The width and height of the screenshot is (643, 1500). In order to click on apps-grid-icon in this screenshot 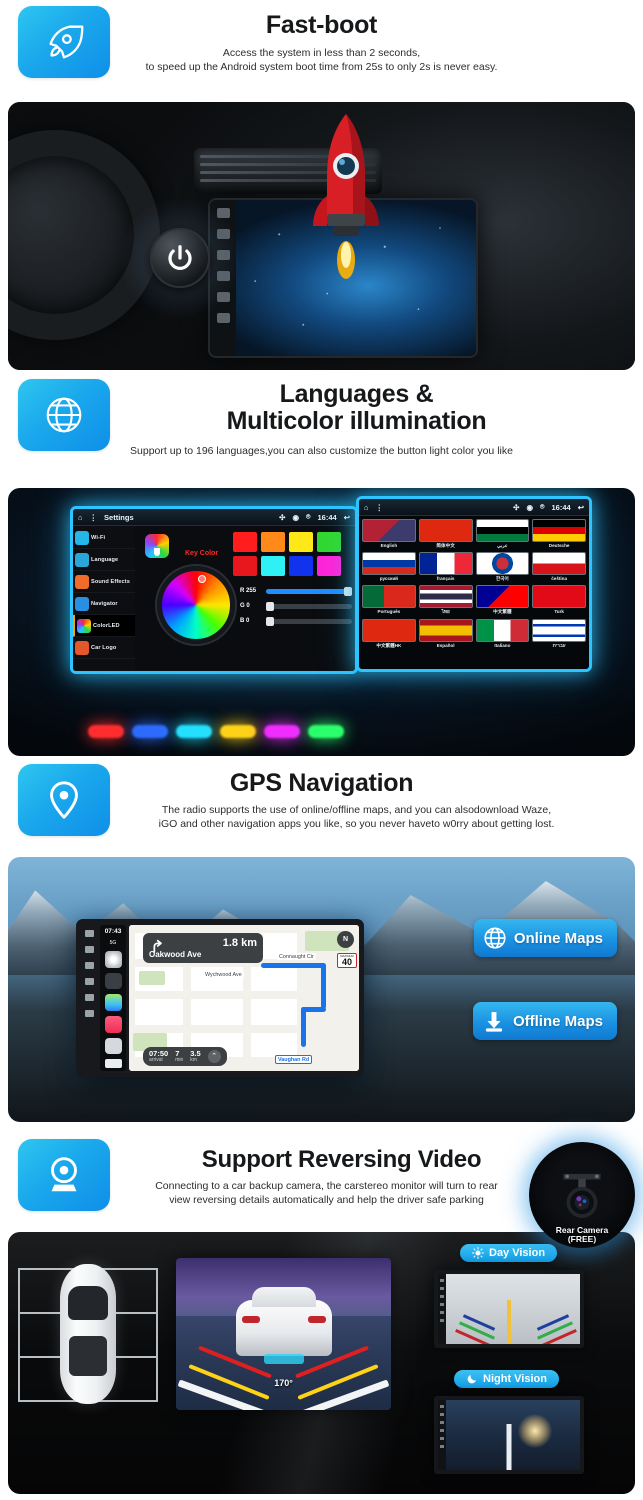, I will do `click(113, 981)`.